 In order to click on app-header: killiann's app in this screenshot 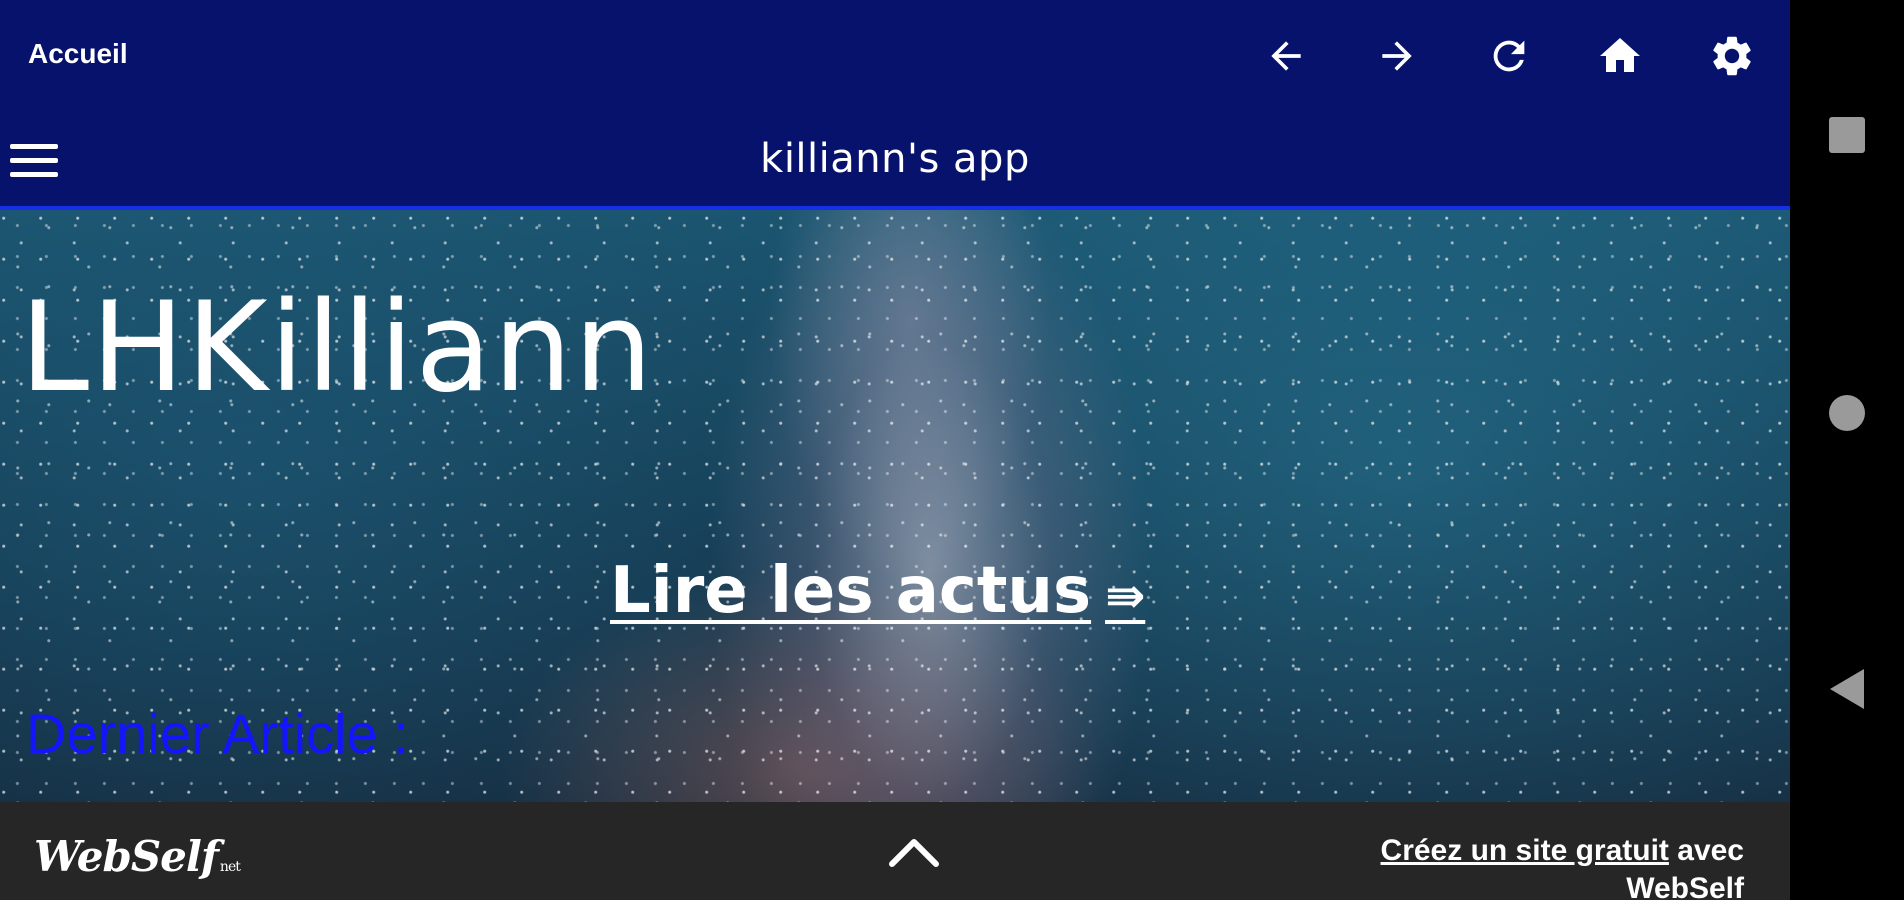, I will do `click(895, 161)`.